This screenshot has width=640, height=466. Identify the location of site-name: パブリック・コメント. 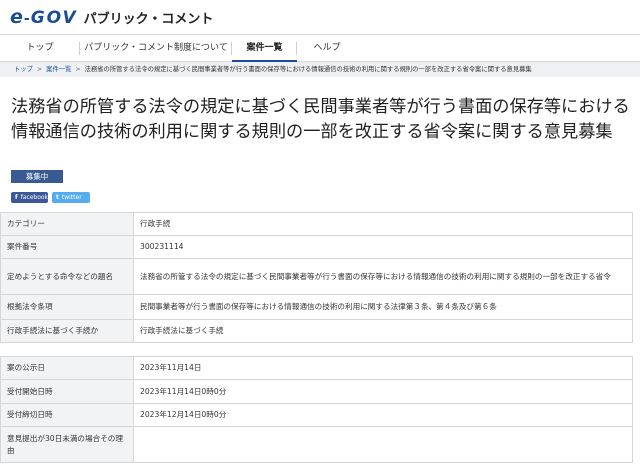
(149, 17).